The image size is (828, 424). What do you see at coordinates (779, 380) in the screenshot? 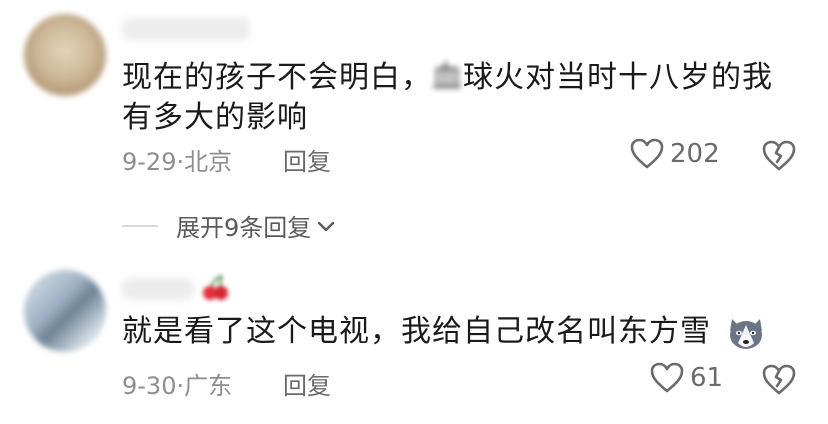
I see `broken-heart-icon` at bounding box center [779, 380].